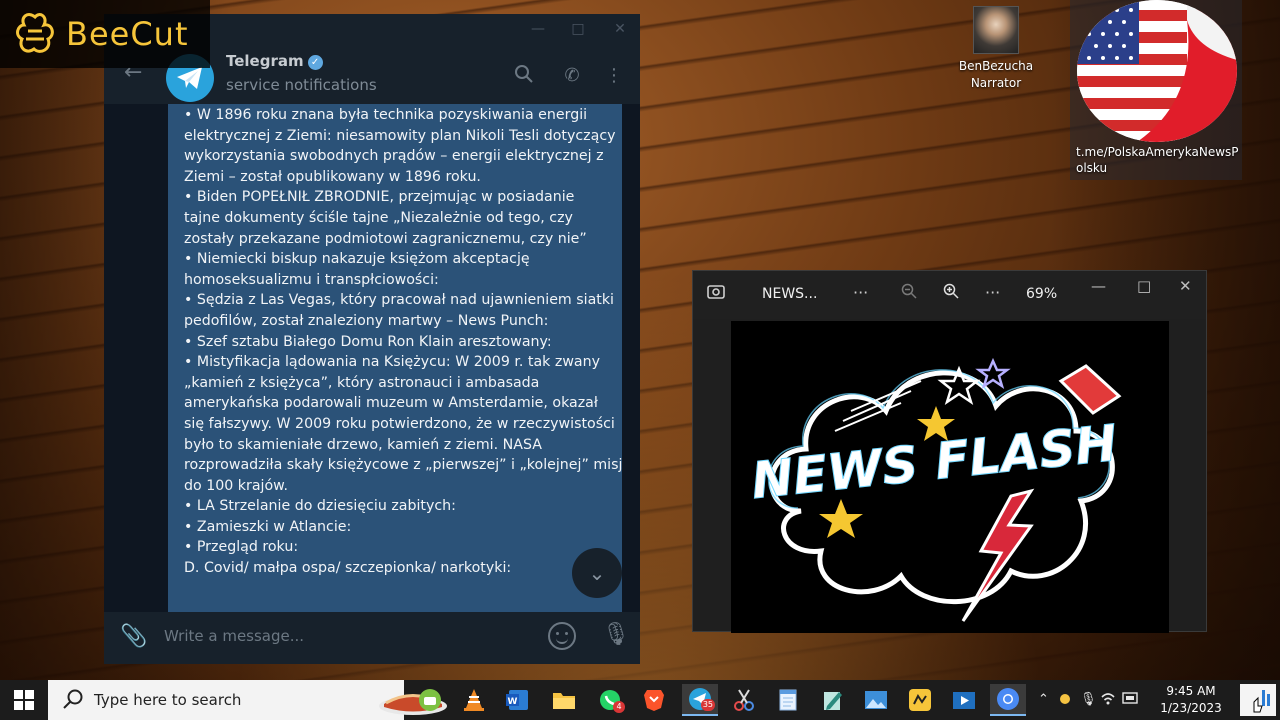  I want to click on tray-wifi-icon, so click(1108, 701).